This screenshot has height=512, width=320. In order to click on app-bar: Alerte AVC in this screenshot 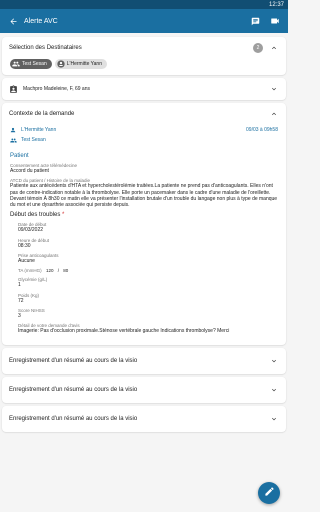, I will do `click(144, 21)`.